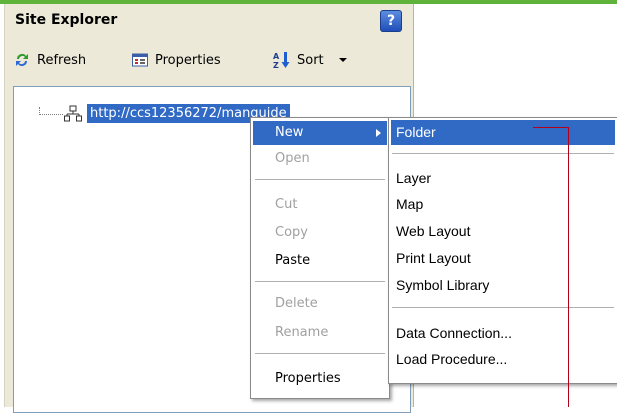 The image size is (617, 413). Describe the element at coordinates (292, 158) in the screenshot. I see `menu-item-label: Open` at that location.